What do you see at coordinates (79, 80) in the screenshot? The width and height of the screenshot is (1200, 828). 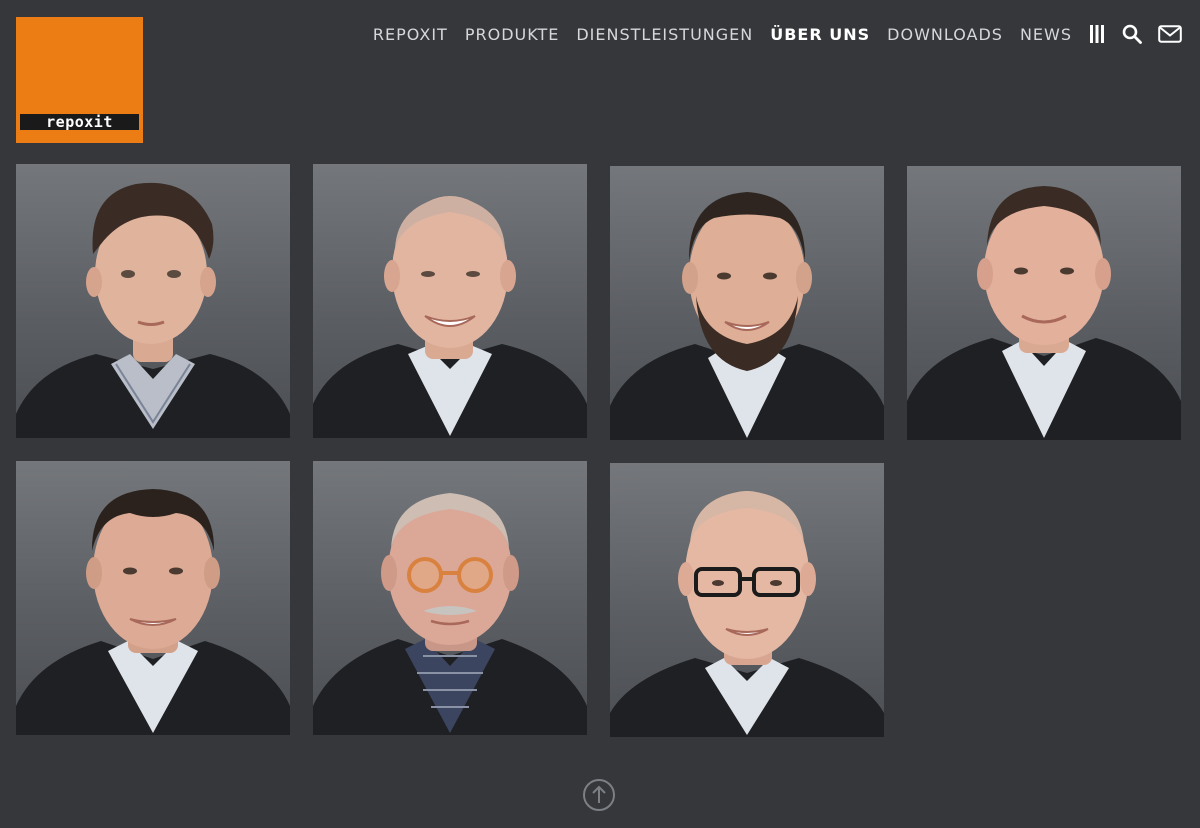 I see `repoxit-logo: repoxit` at bounding box center [79, 80].